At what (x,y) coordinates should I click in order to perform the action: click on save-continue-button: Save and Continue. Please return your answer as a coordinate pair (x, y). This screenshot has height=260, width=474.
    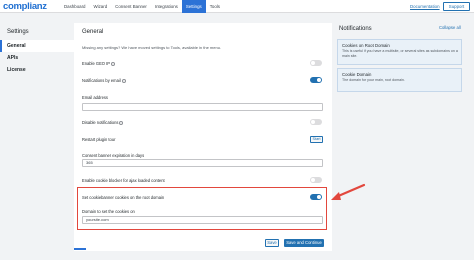
    Looking at the image, I should click on (304, 243).